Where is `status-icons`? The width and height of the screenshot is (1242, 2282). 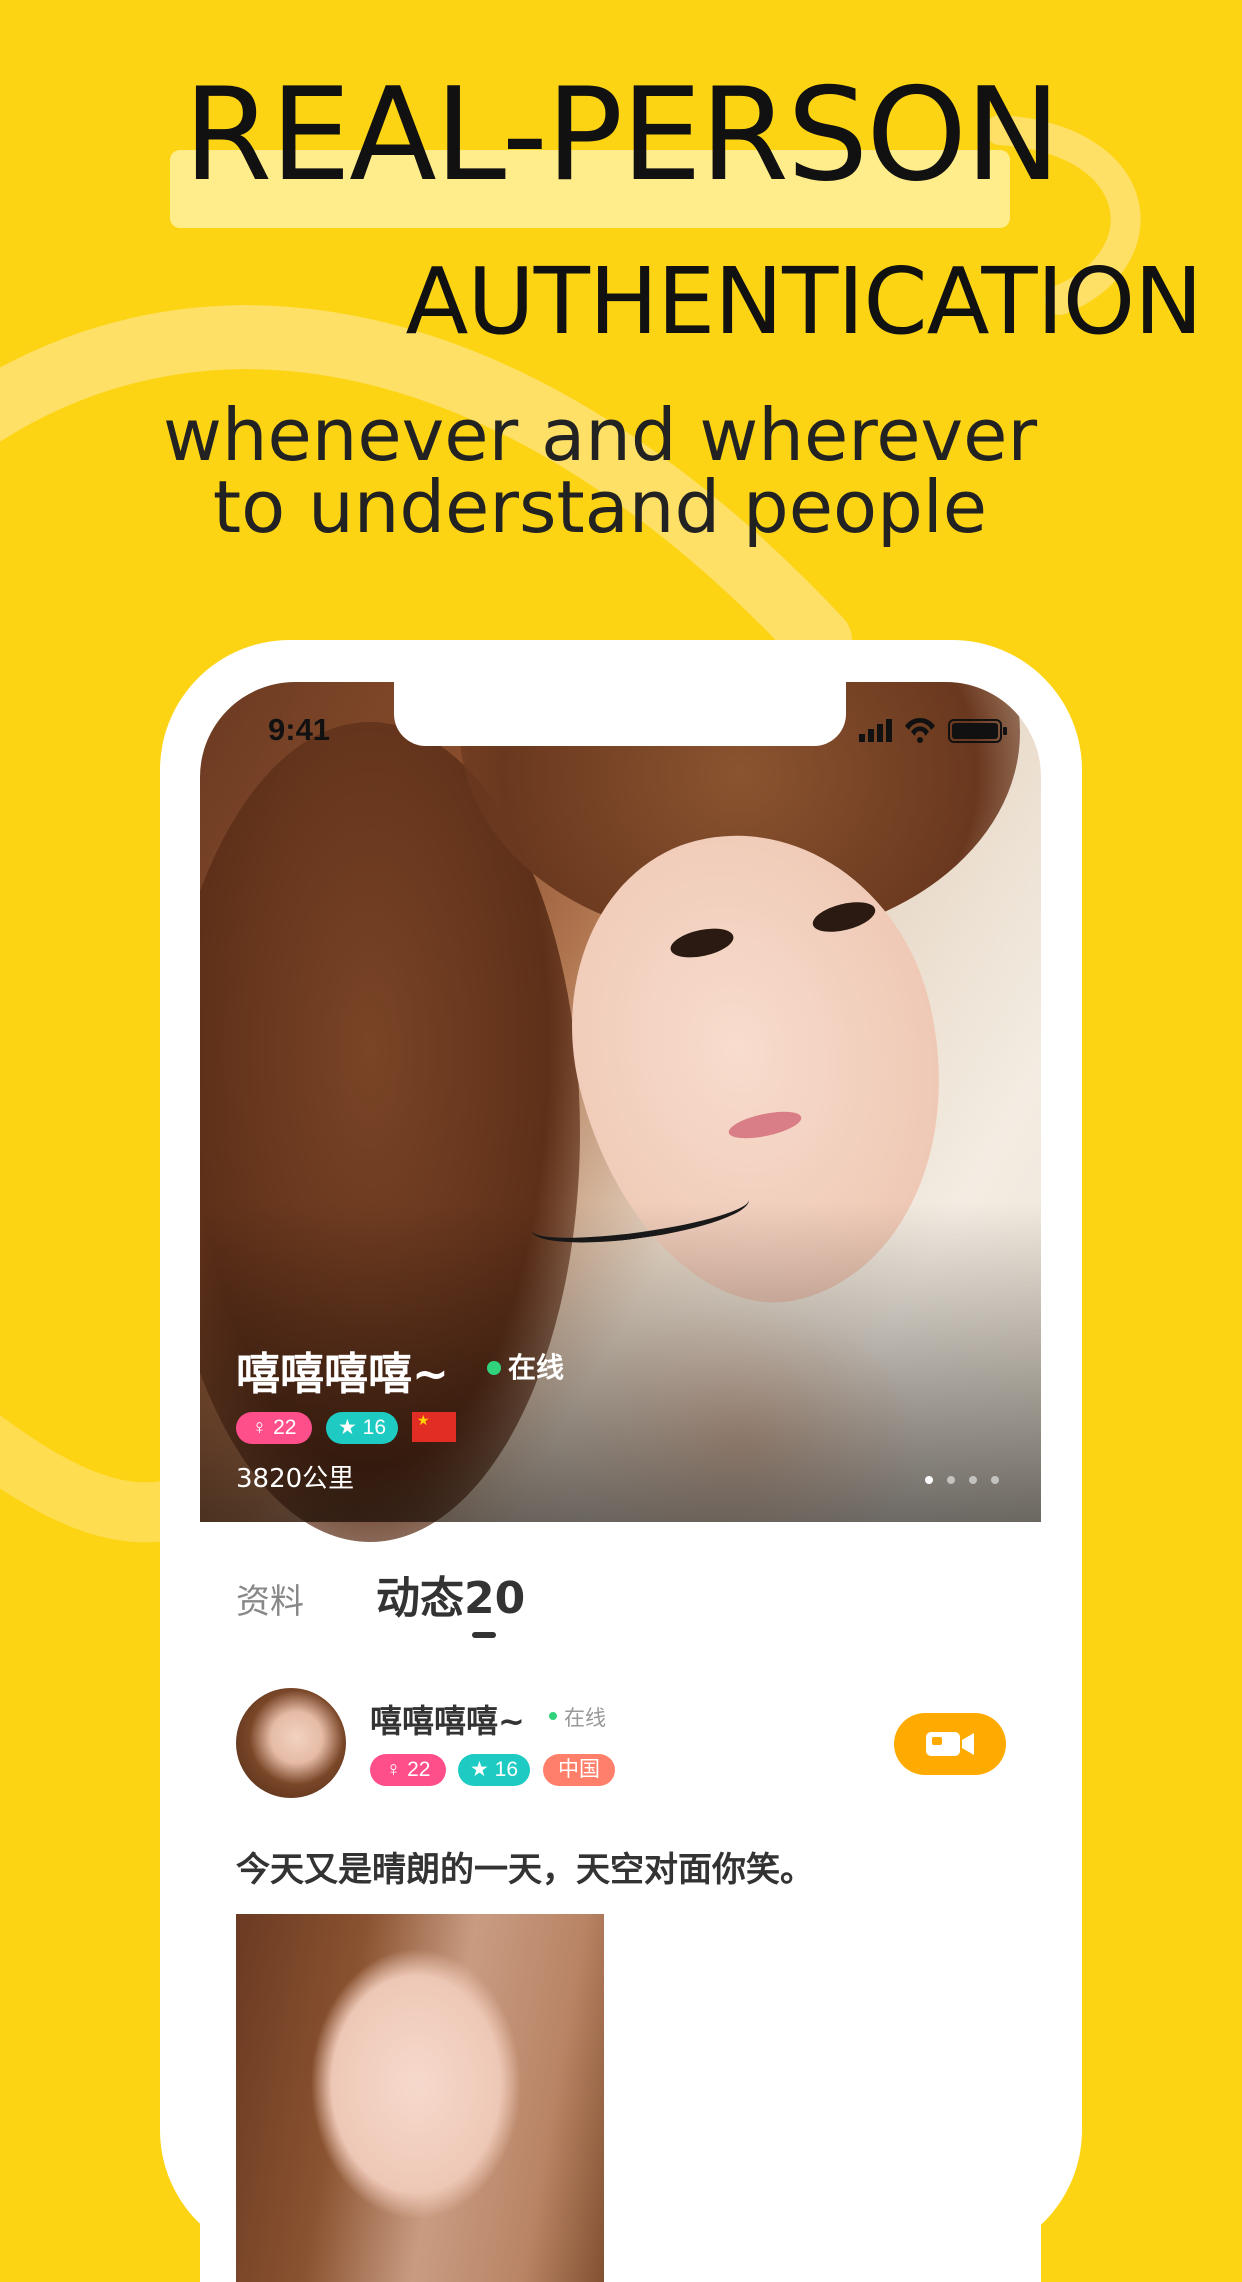 status-icons is located at coordinates (933, 730).